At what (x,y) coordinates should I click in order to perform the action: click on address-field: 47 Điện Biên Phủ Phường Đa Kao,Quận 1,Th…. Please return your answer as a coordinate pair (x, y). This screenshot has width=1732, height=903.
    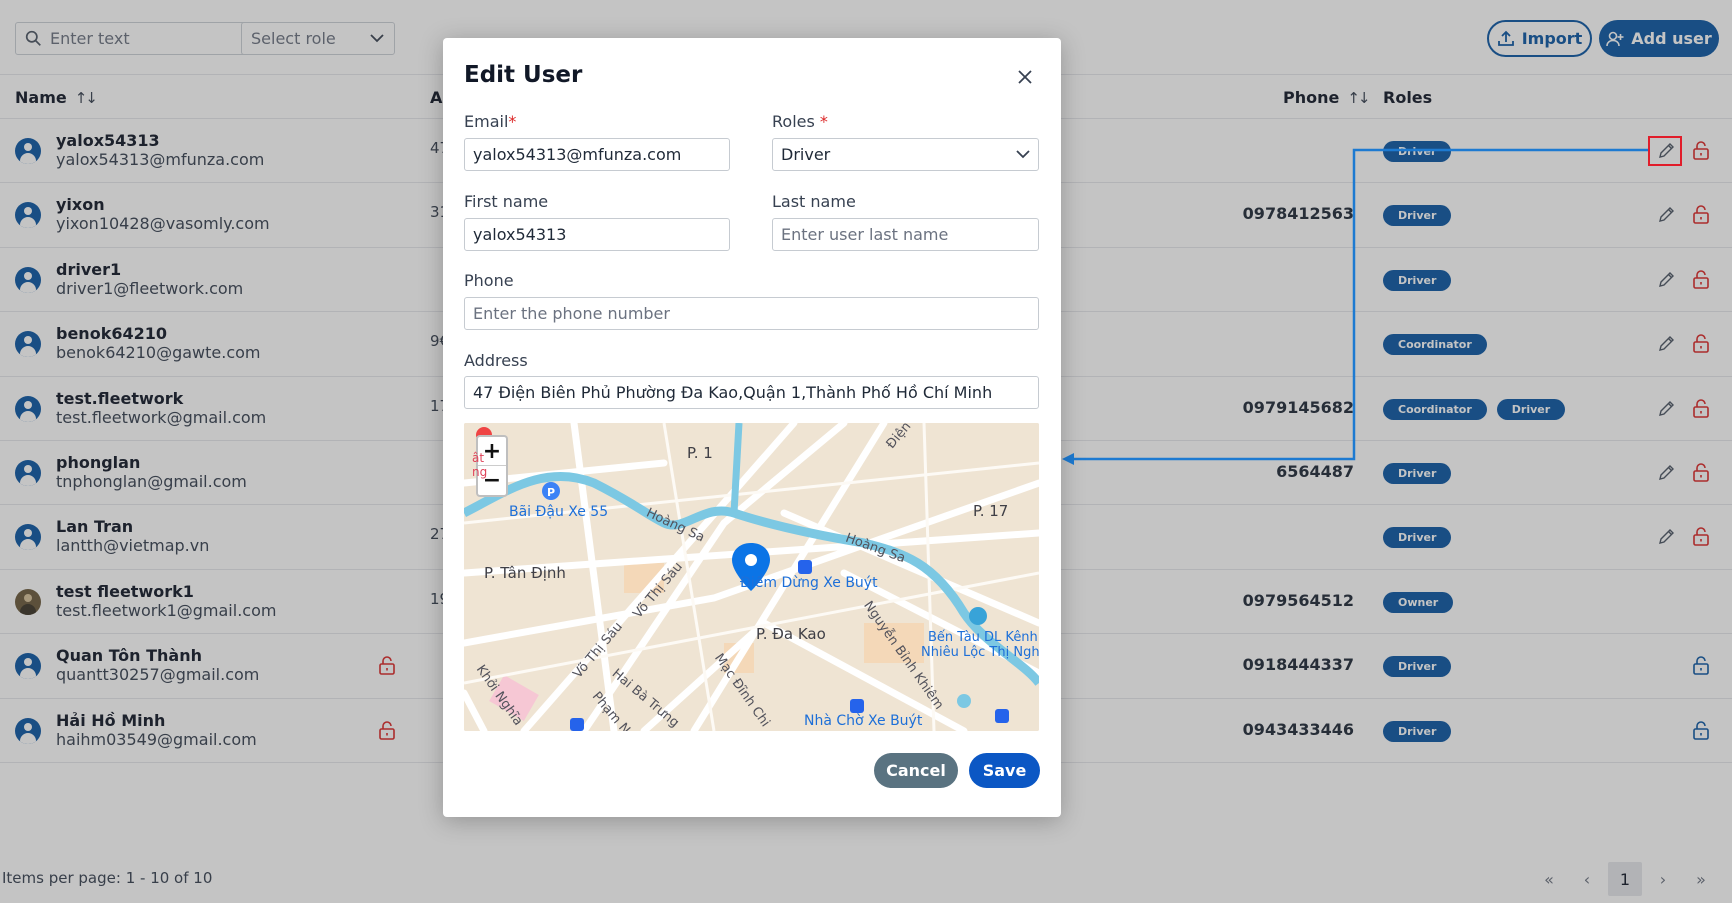
    Looking at the image, I should click on (751, 392).